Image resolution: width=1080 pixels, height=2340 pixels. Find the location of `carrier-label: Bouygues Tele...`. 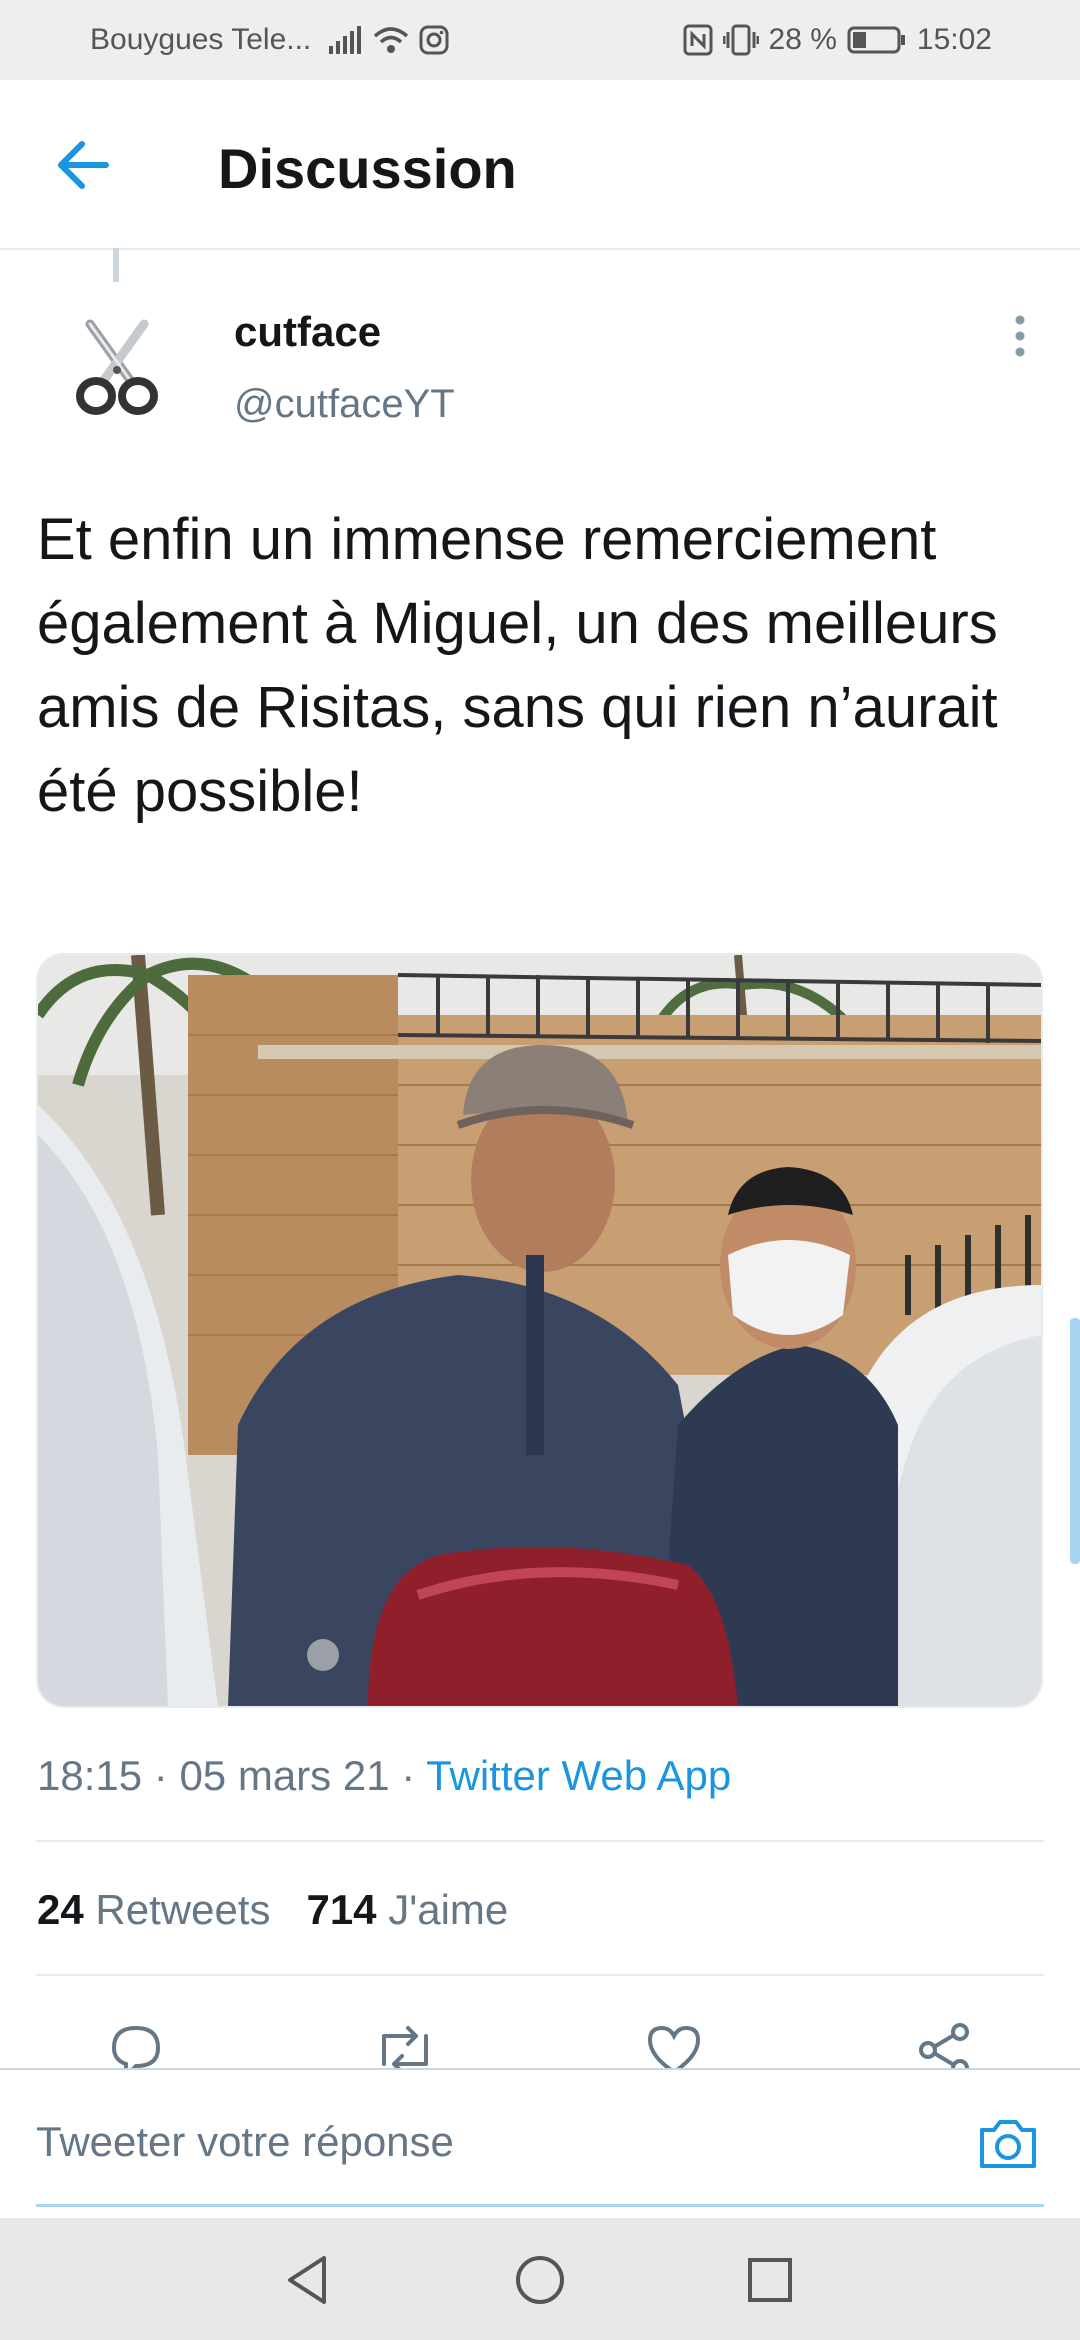

carrier-label: Bouygues Tele... is located at coordinates (201, 39).